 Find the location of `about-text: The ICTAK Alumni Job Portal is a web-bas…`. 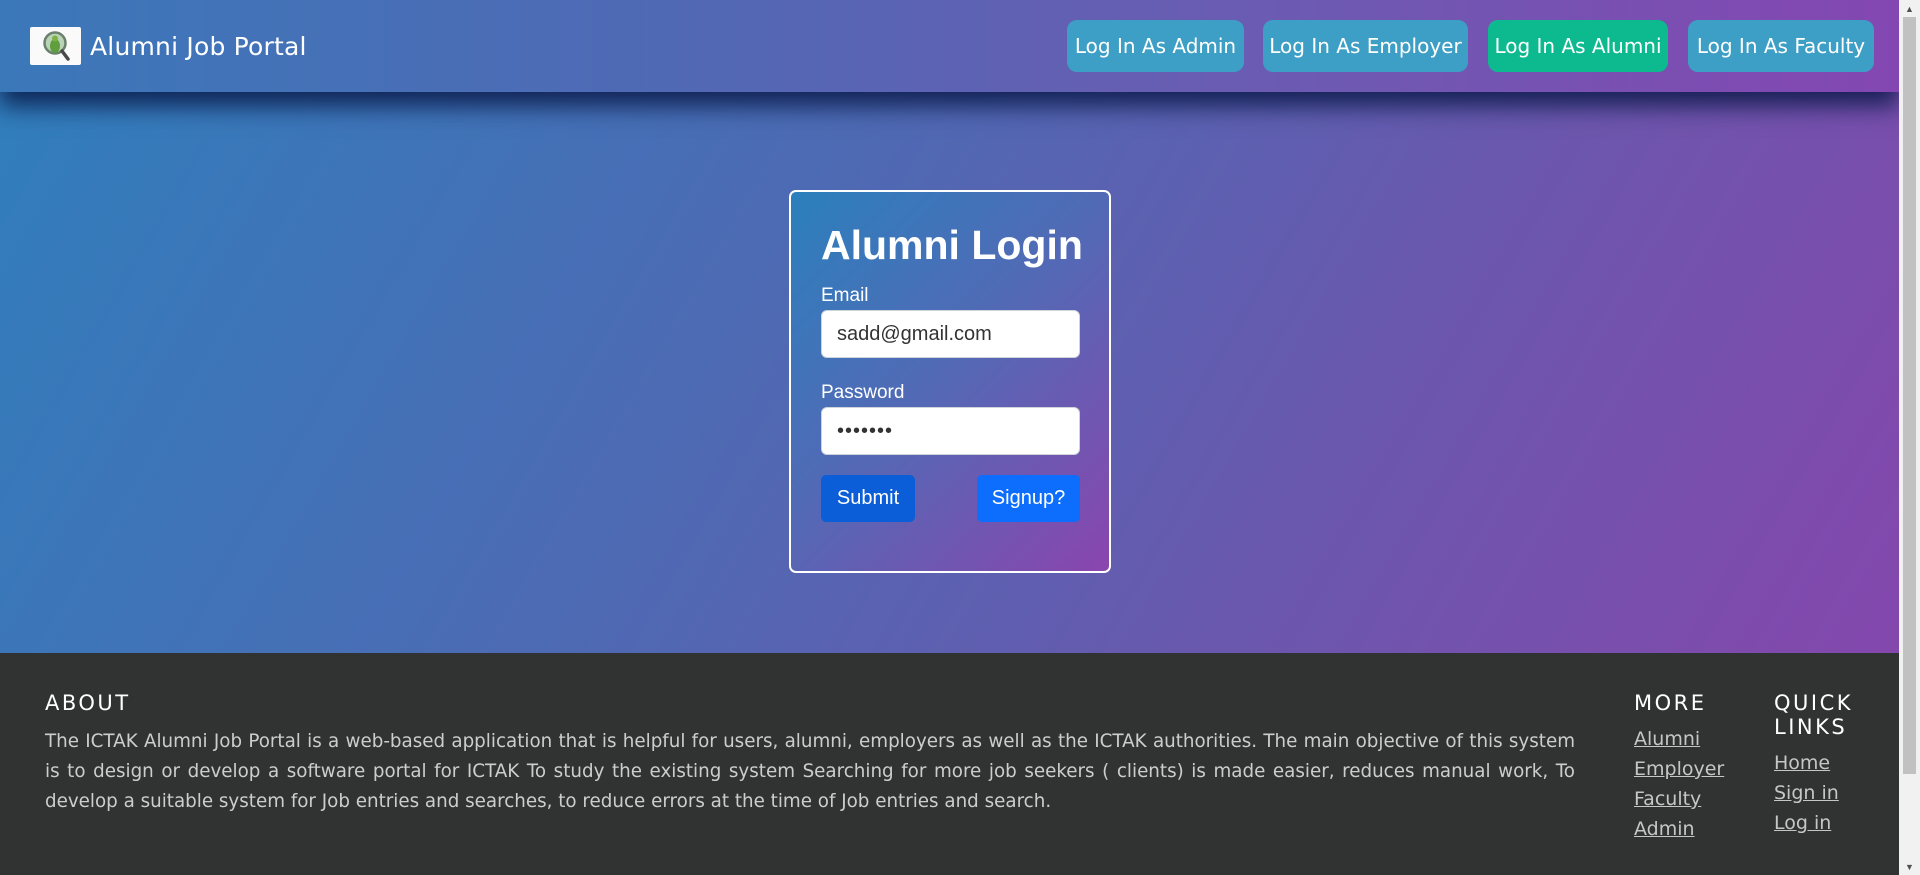

about-text: The ICTAK Alumni Job Portal is a web-bas… is located at coordinates (810, 771).